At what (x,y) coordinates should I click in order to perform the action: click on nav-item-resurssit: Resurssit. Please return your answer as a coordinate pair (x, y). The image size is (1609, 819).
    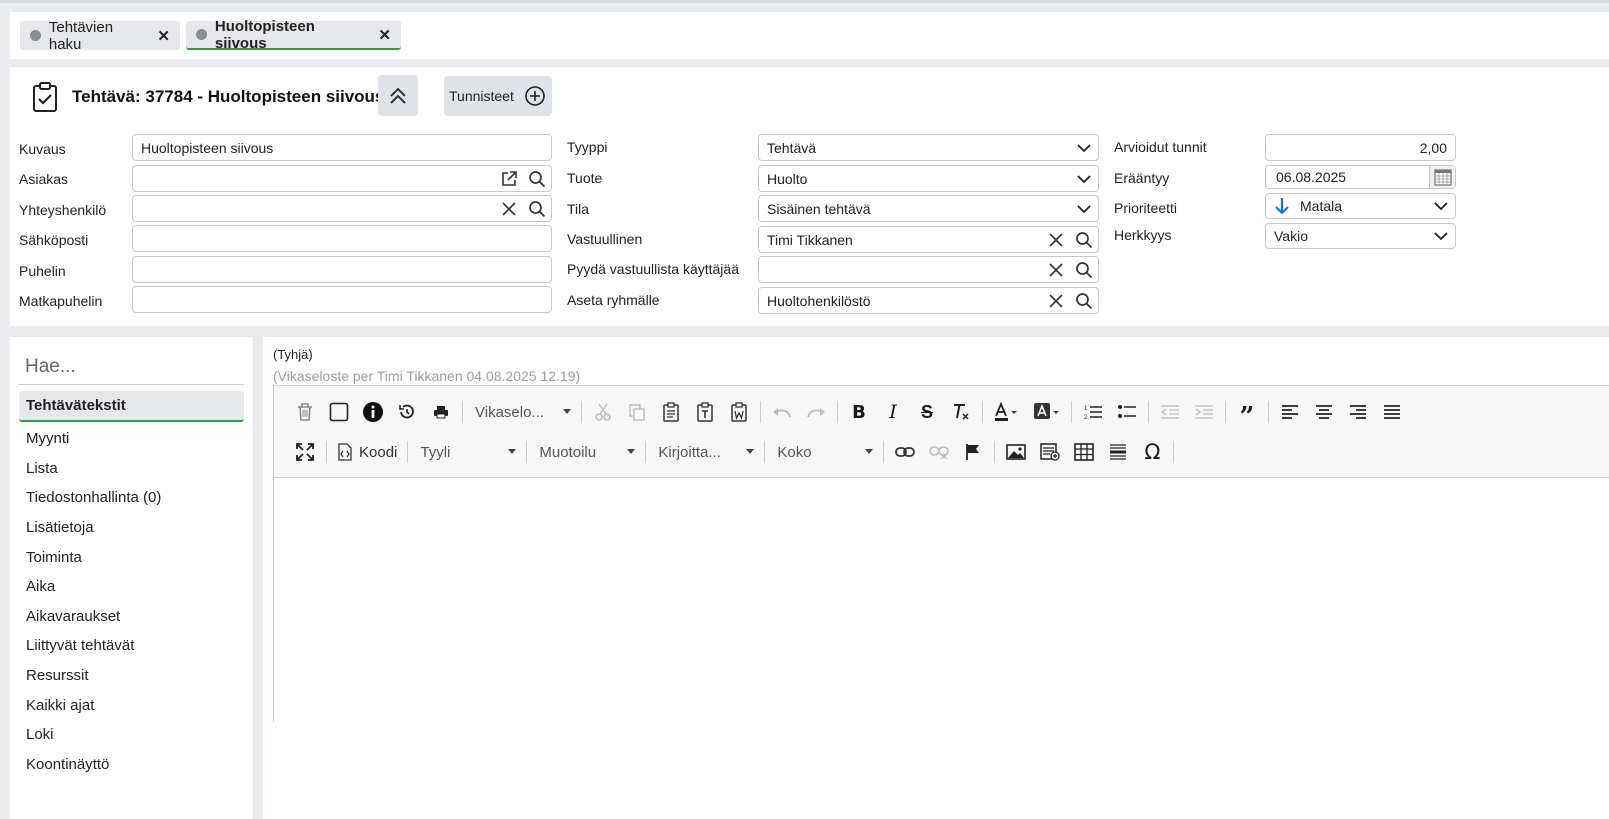
    Looking at the image, I should click on (131, 676).